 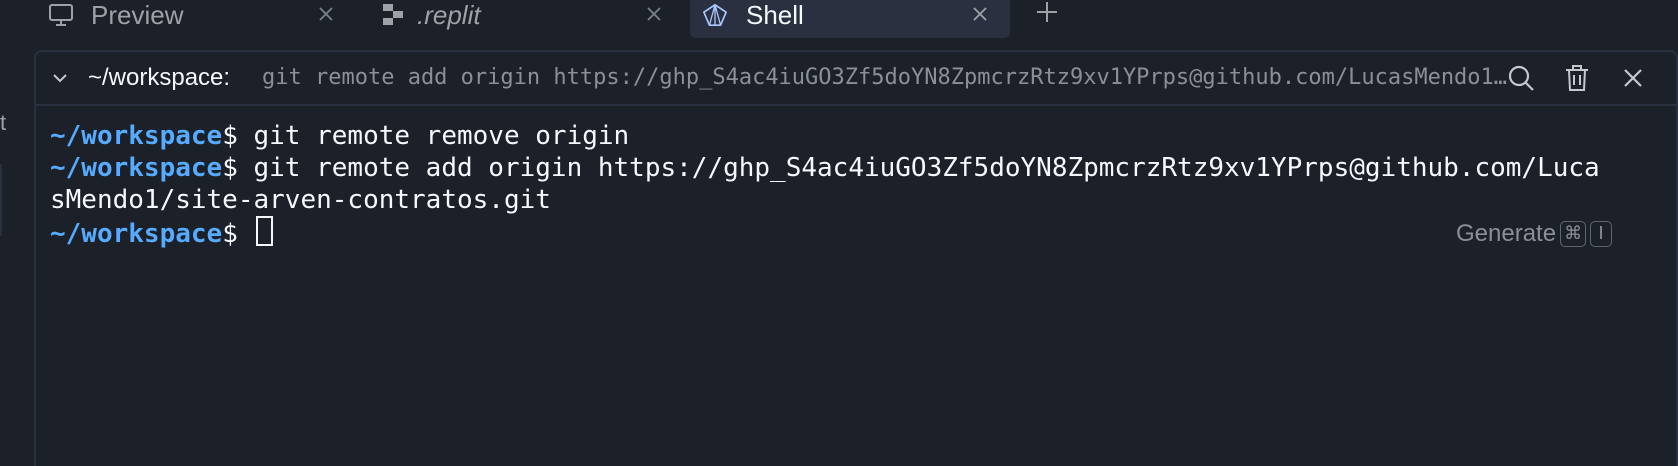 What do you see at coordinates (61, 15) in the screenshot?
I see `monitor-icon` at bounding box center [61, 15].